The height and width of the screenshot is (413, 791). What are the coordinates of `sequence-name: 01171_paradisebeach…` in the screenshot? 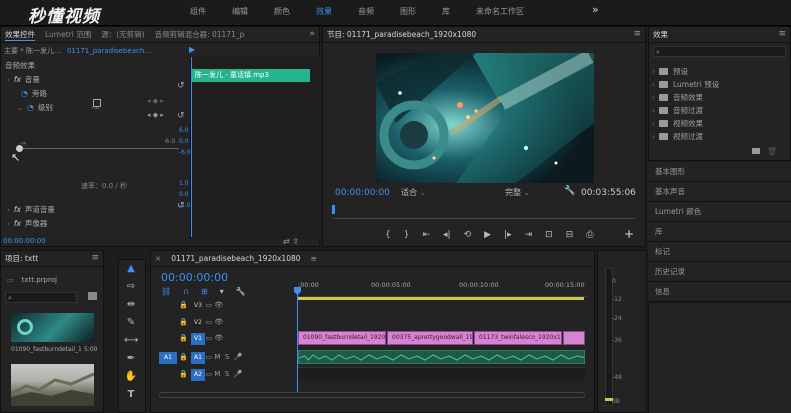 It's located at (109, 51).